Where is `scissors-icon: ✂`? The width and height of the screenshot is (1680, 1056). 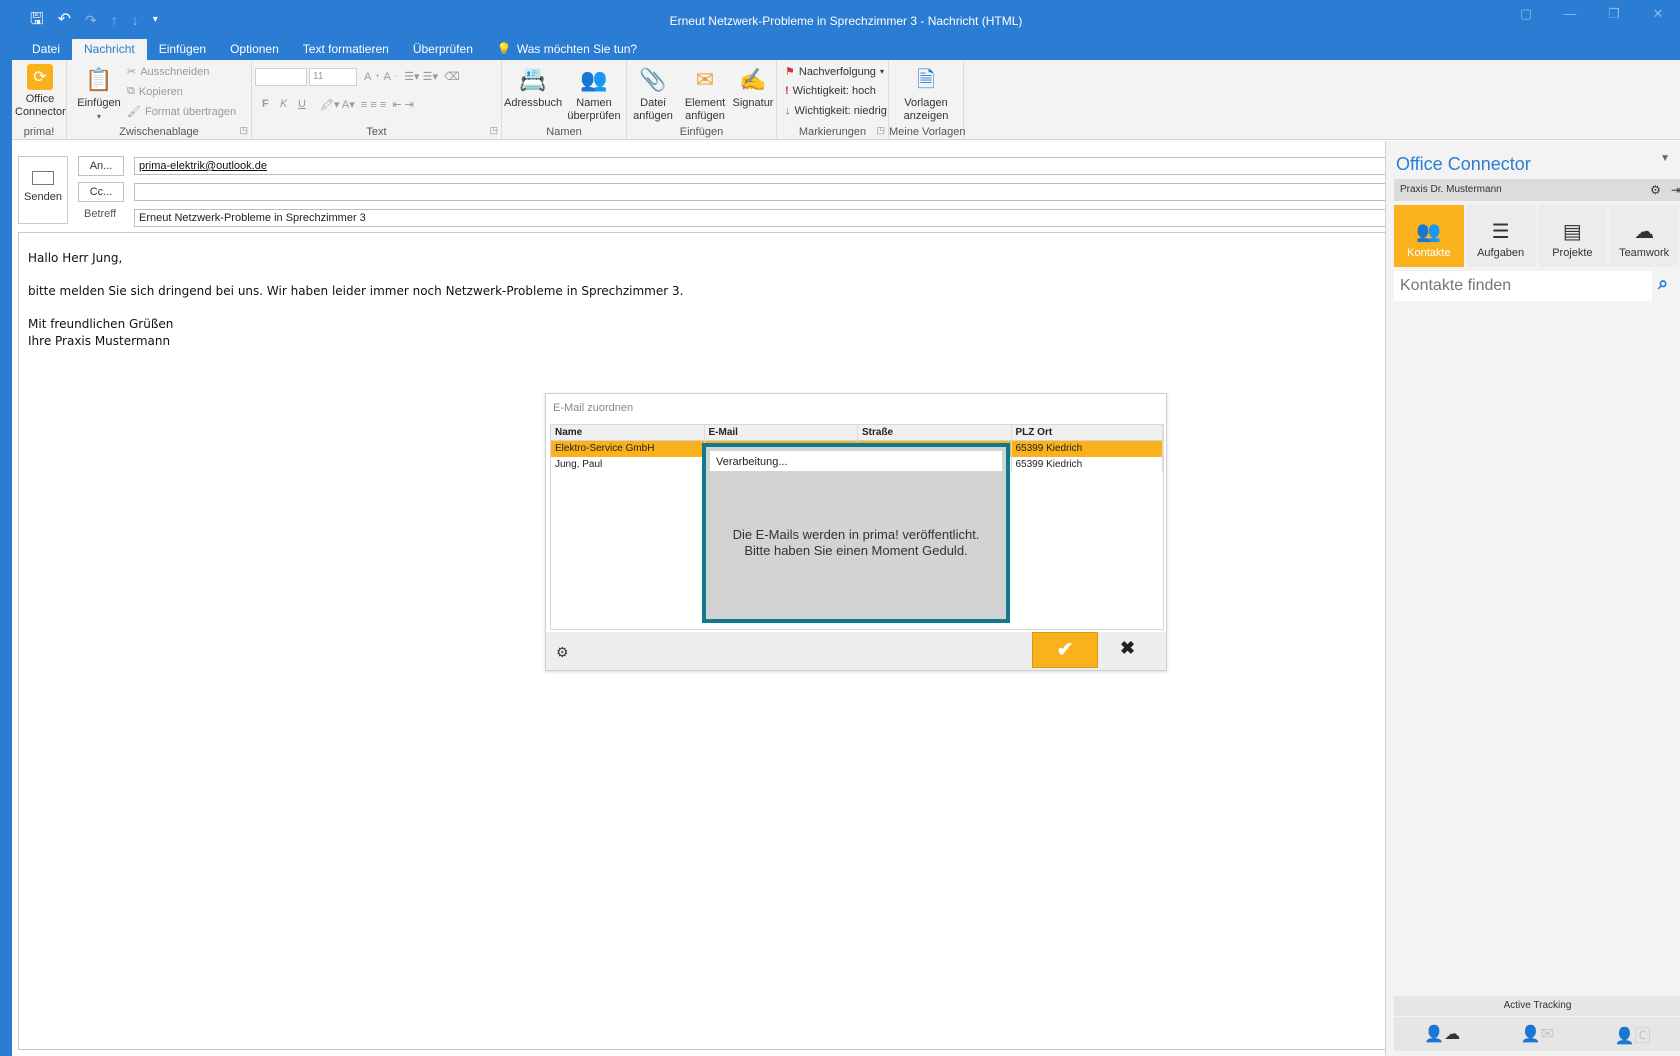
scissors-icon: ✂ is located at coordinates (132, 72).